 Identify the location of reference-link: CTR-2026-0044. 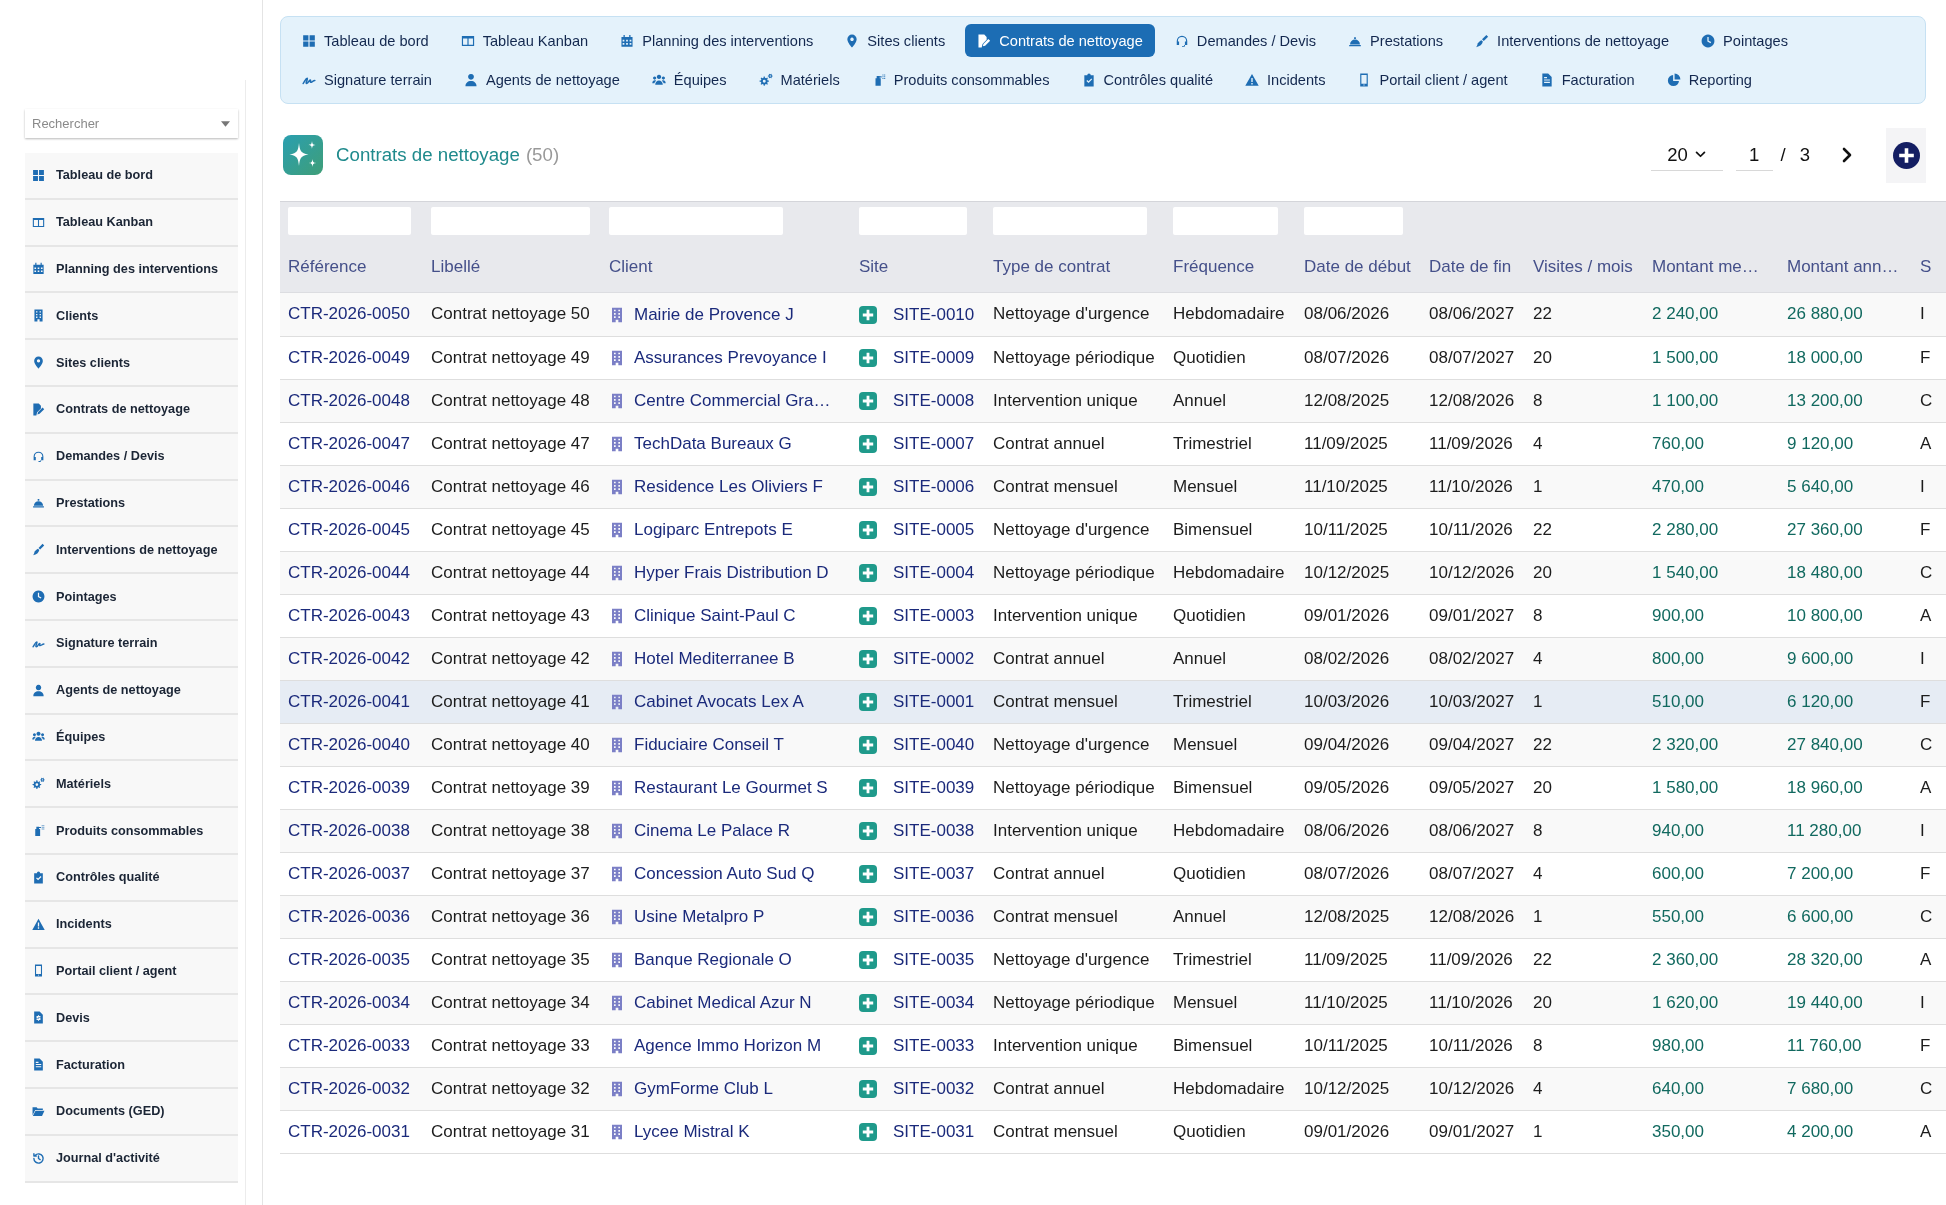
(349, 572).